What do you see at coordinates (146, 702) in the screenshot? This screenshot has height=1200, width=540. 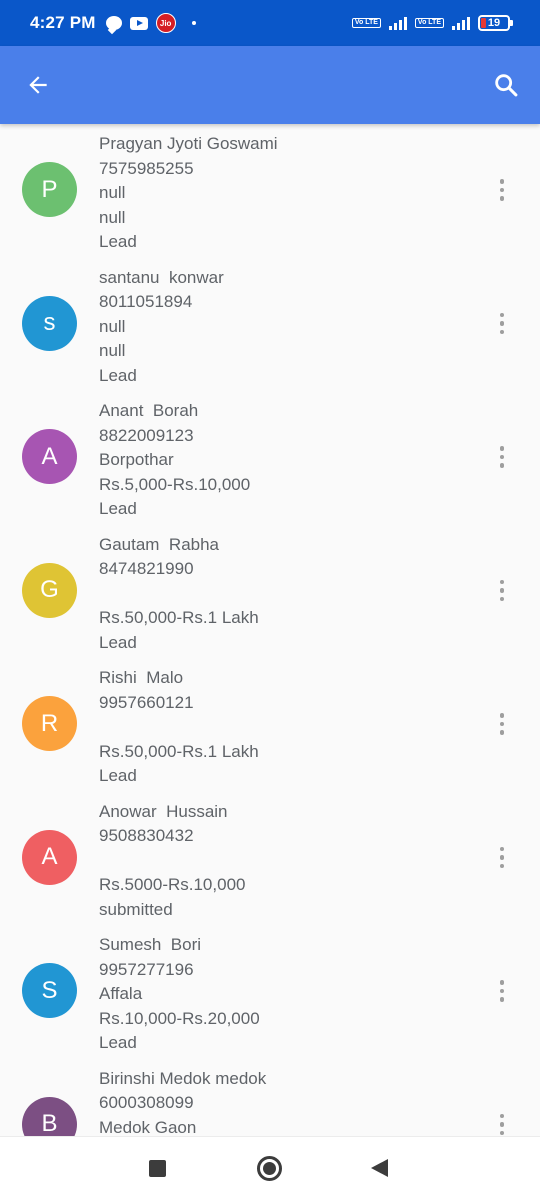 I see `contact-phone: 9957660121` at bounding box center [146, 702].